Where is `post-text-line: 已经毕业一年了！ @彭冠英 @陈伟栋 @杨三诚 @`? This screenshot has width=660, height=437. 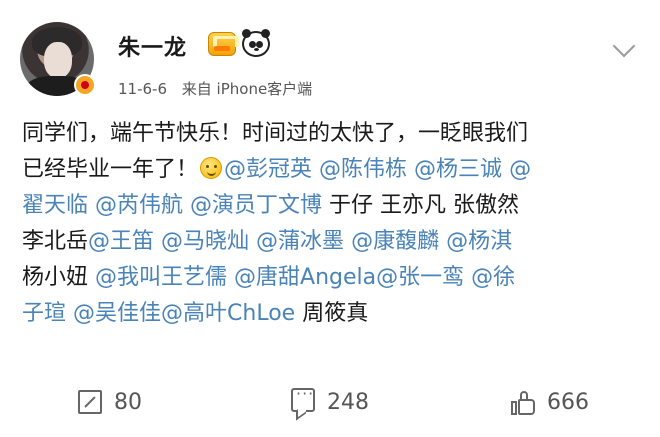
post-text-line: 已经毕业一年了！ @彭冠英 @陈伟栋 @杨三诚 @ is located at coordinates (332, 170).